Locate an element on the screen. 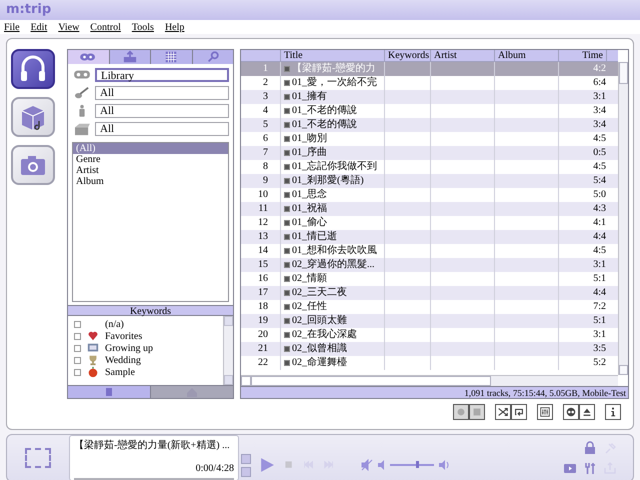 The width and height of the screenshot is (640, 480). track-time: 3:5 is located at coordinates (599, 349).